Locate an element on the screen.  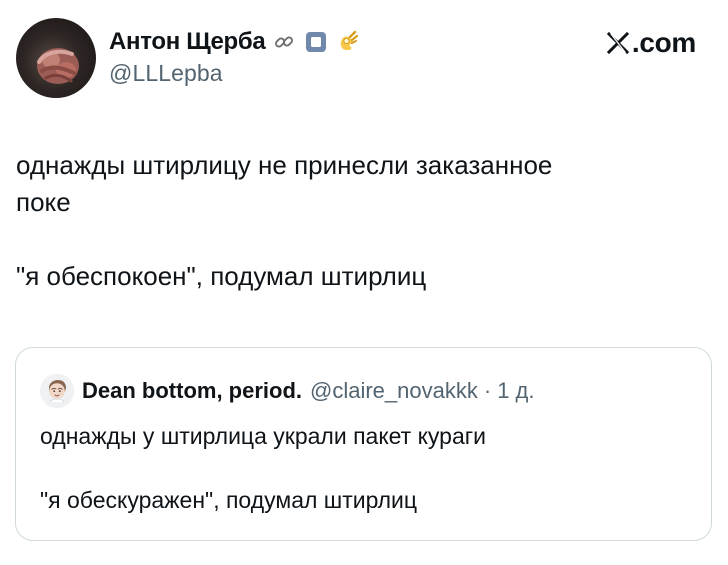
quoted-avatar is located at coordinates (57, 391).